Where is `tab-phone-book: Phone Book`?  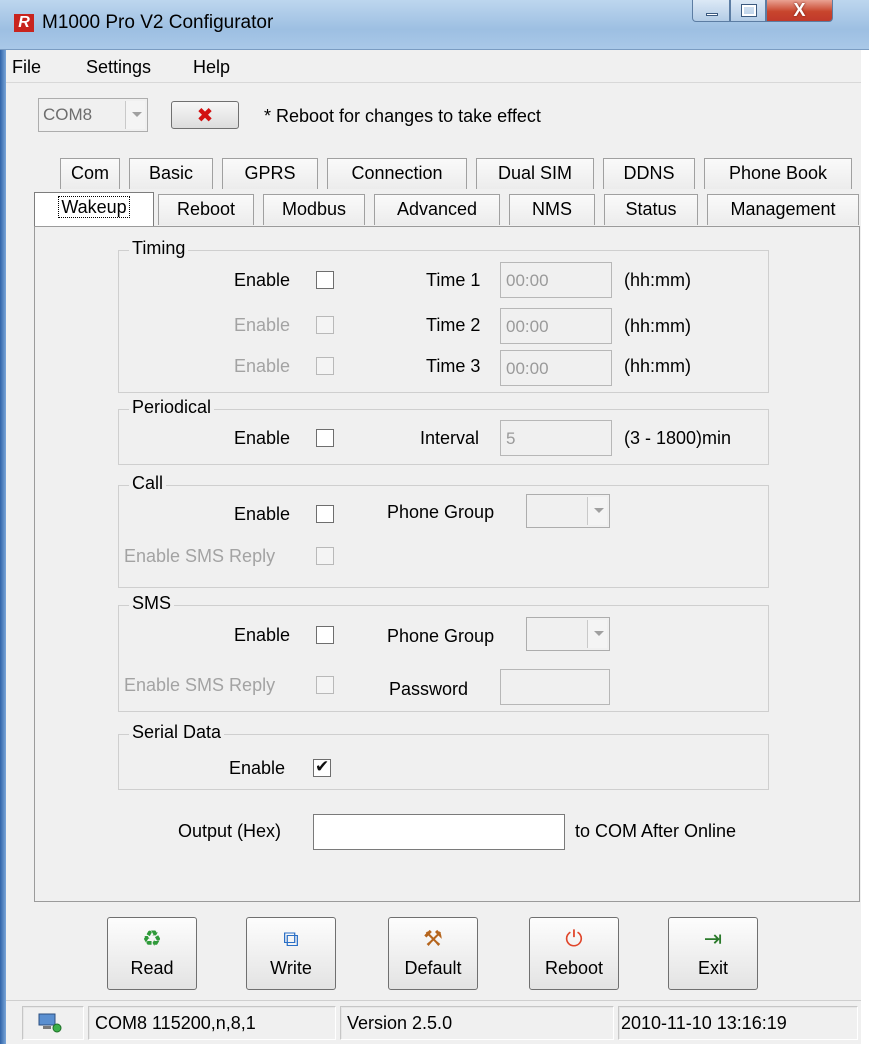
tab-phone-book: Phone Book is located at coordinates (778, 173).